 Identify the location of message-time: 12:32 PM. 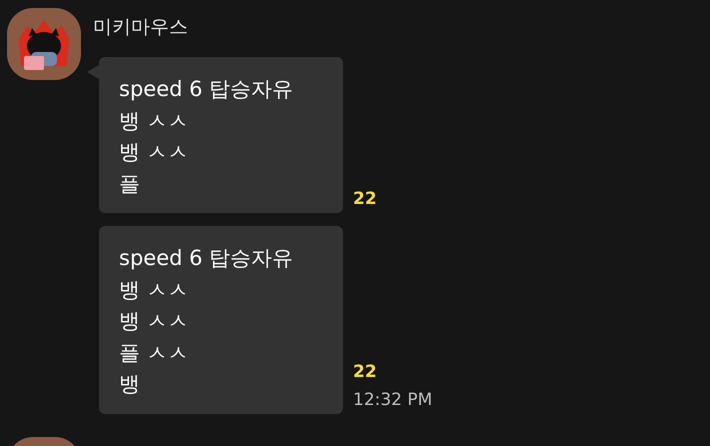
(392, 400).